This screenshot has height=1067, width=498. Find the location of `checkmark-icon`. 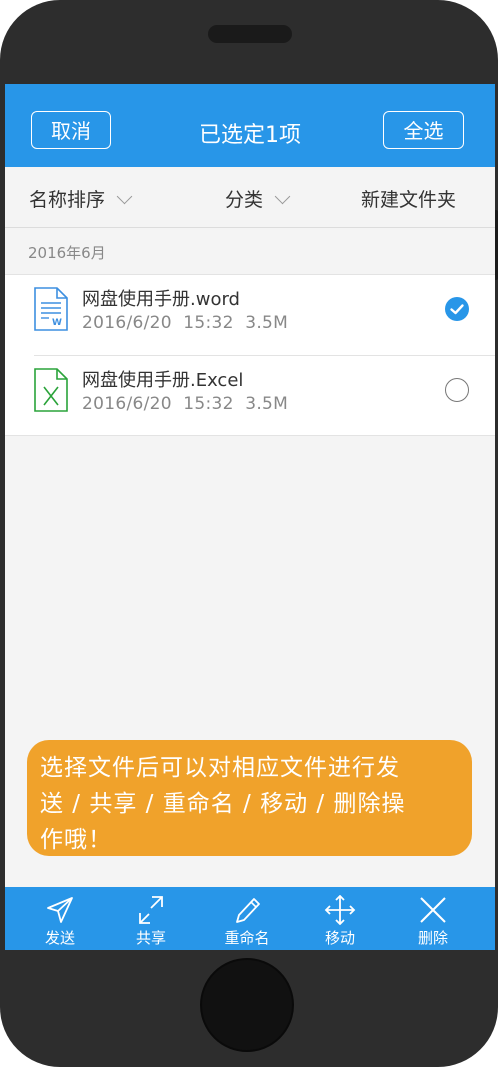

checkmark-icon is located at coordinates (457, 309).